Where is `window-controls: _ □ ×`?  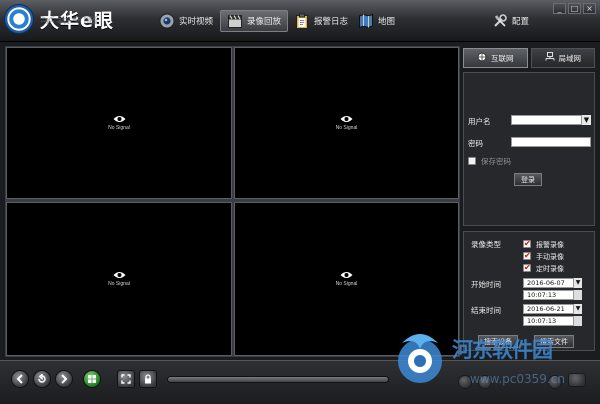 window-controls: _ □ × is located at coordinates (574, 8).